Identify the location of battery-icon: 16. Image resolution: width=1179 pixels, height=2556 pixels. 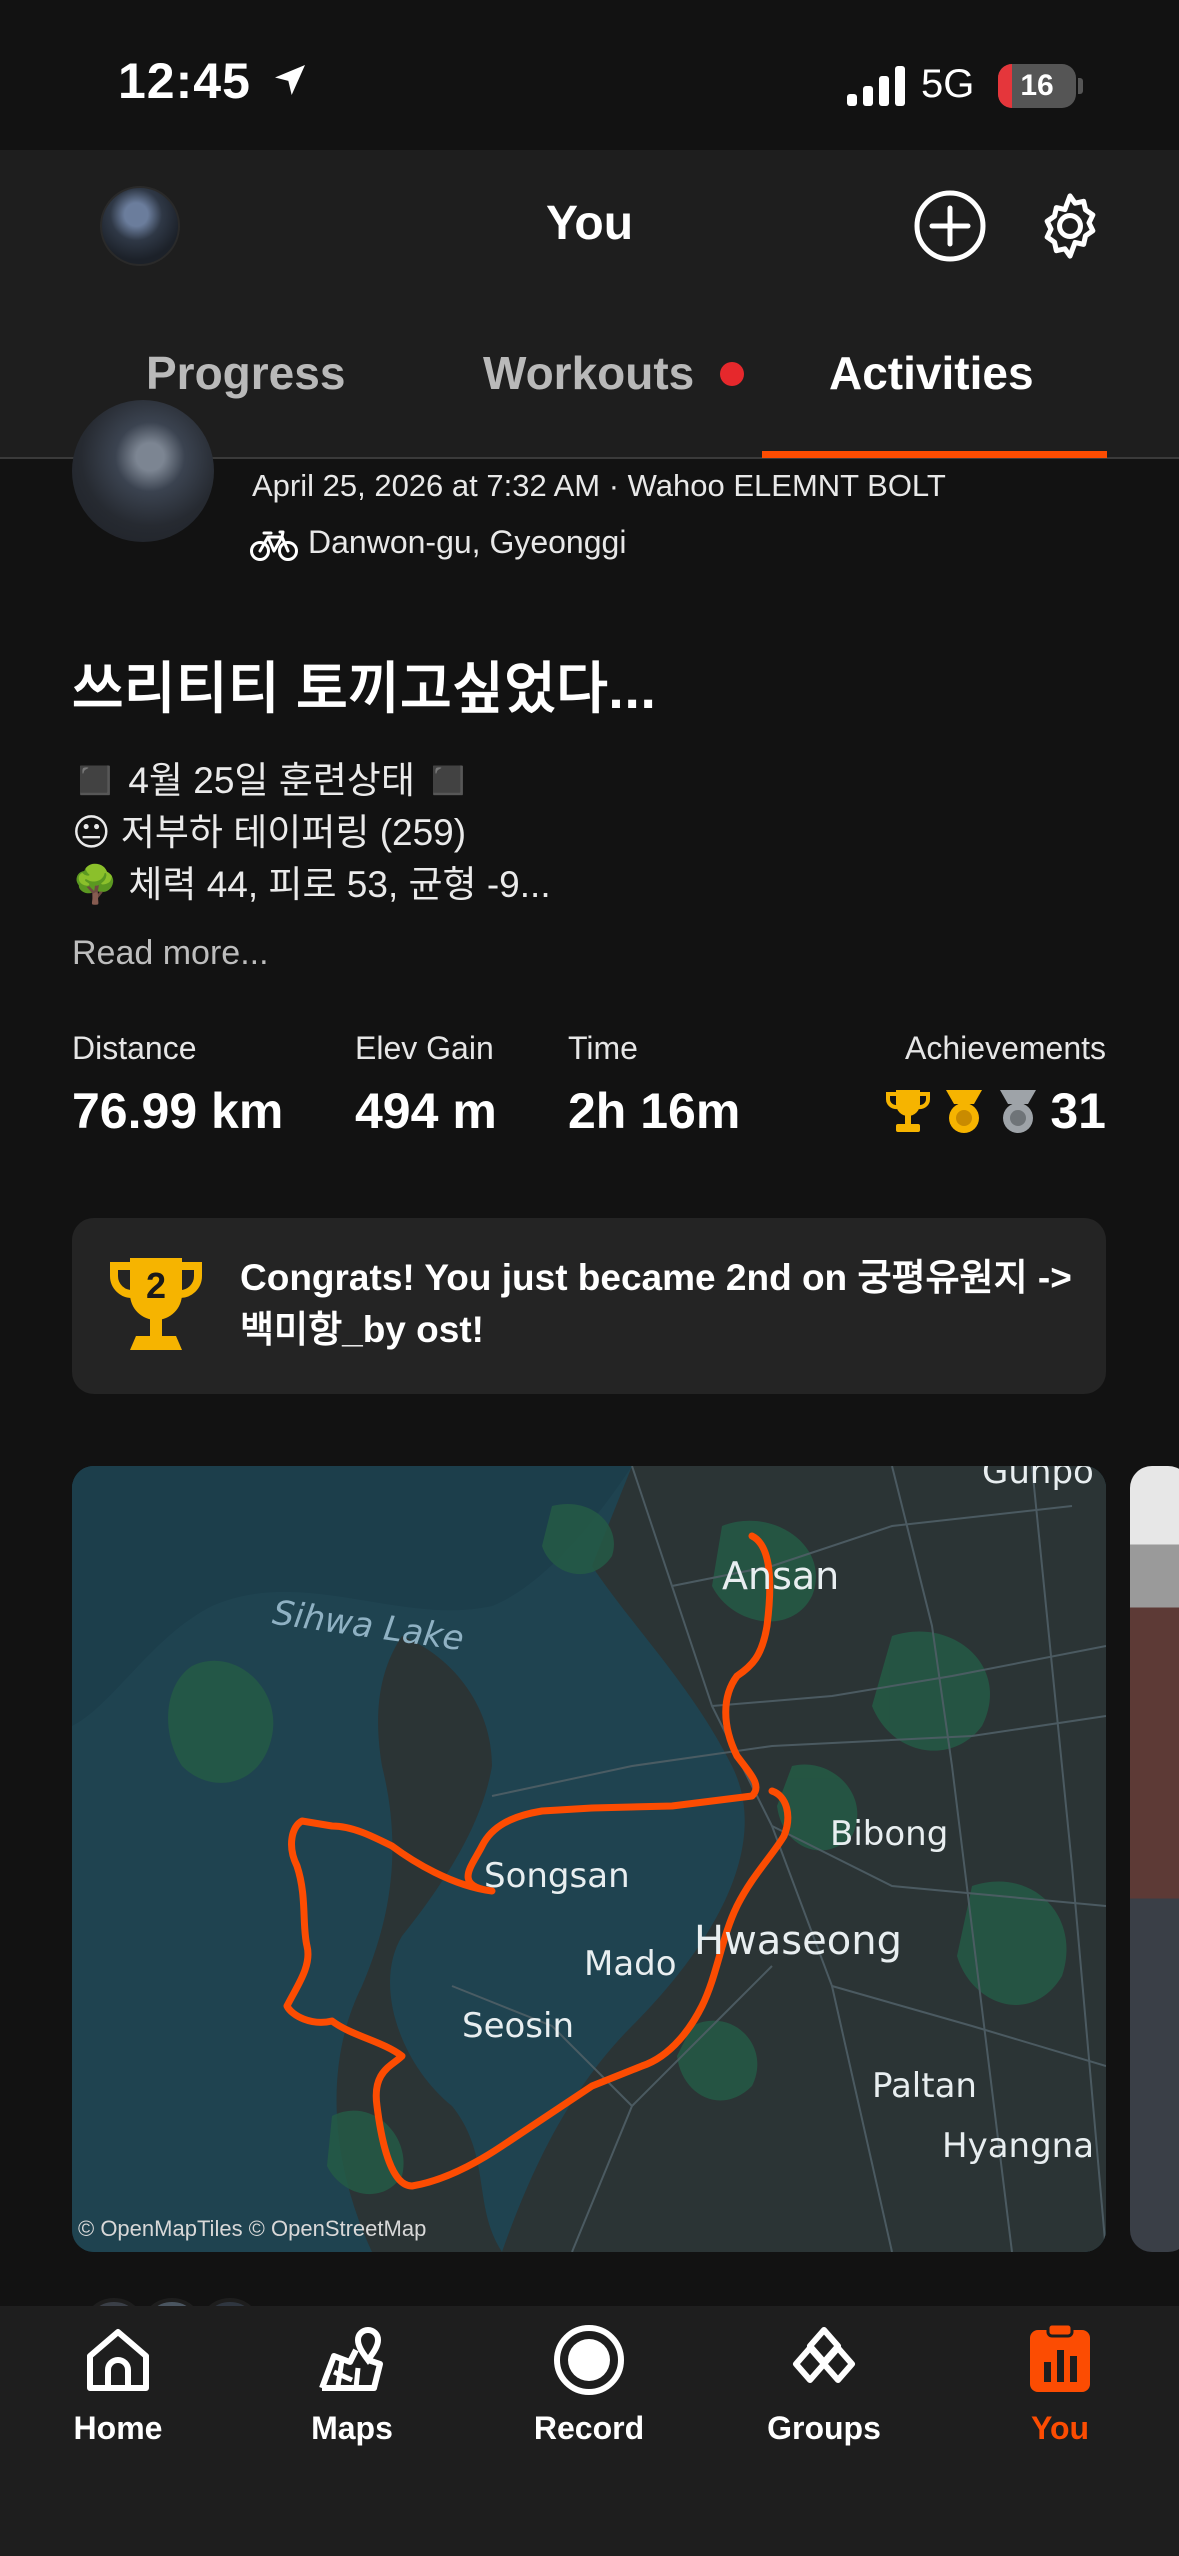
(1037, 86).